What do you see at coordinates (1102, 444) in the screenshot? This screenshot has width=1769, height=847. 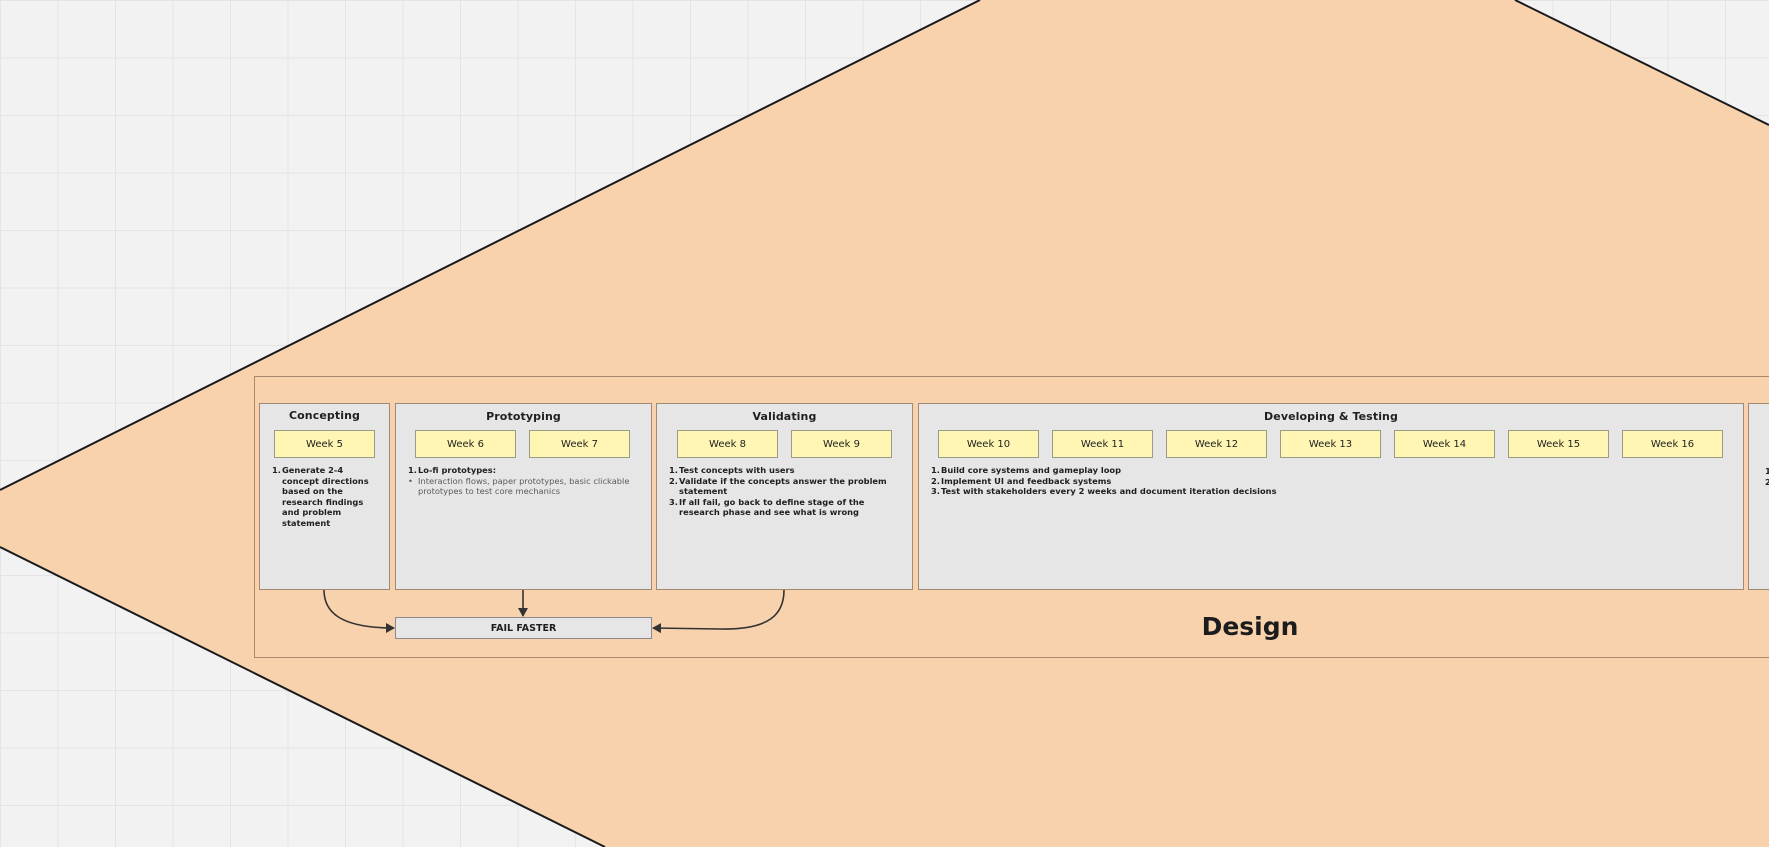 I see `week-sticky-note: Week 11` at bounding box center [1102, 444].